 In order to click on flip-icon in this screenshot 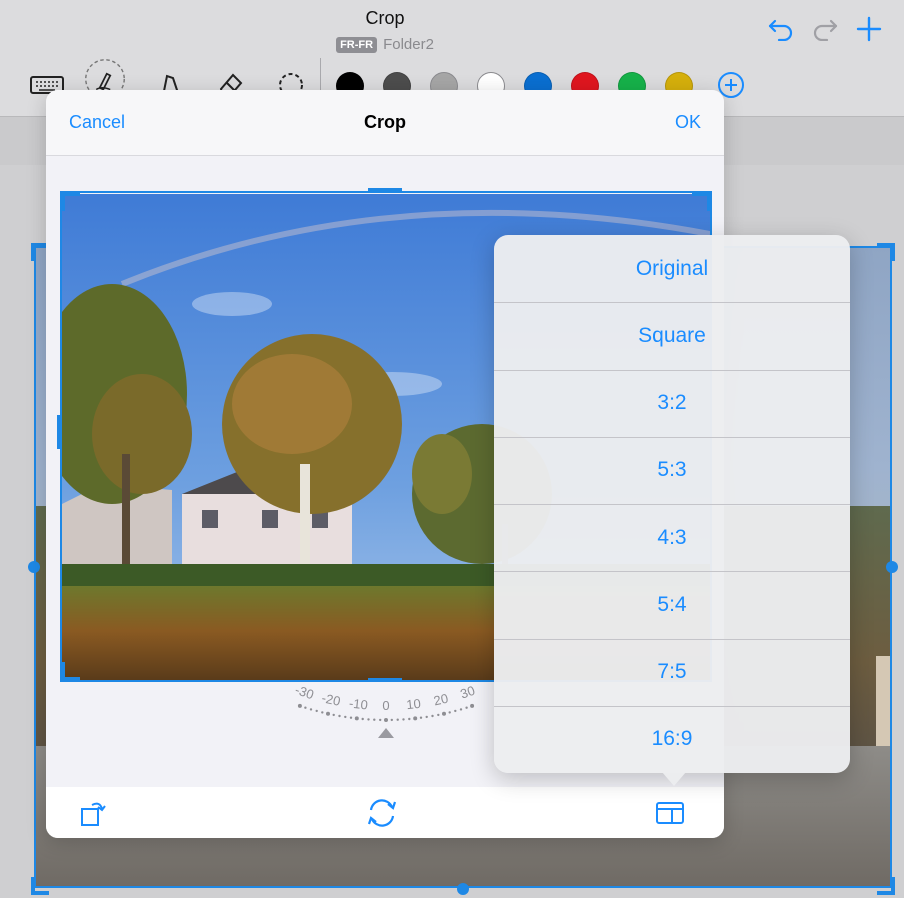, I will do `click(382, 813)`.